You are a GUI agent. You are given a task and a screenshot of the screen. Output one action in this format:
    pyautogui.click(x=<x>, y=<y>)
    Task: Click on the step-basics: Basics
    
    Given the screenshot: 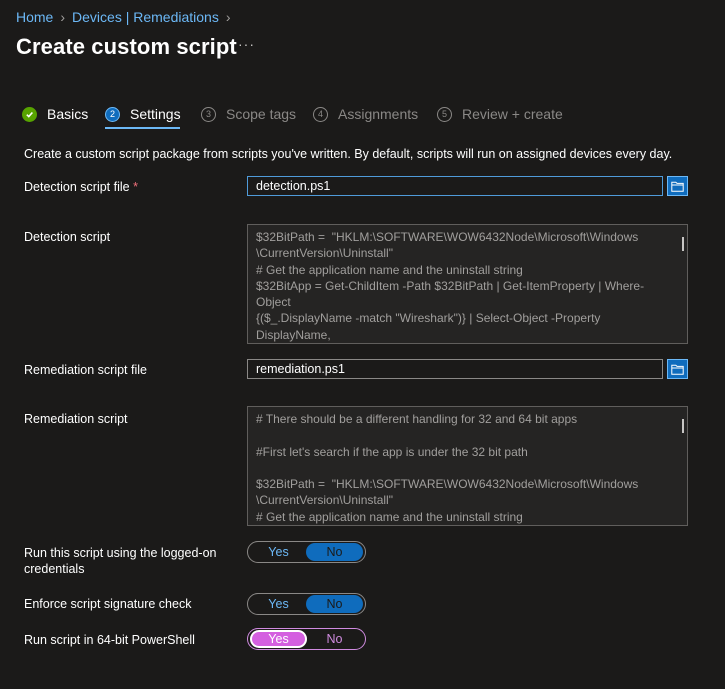 What is the action you would take?
    pyautogui.click(x=55, y=114)
    